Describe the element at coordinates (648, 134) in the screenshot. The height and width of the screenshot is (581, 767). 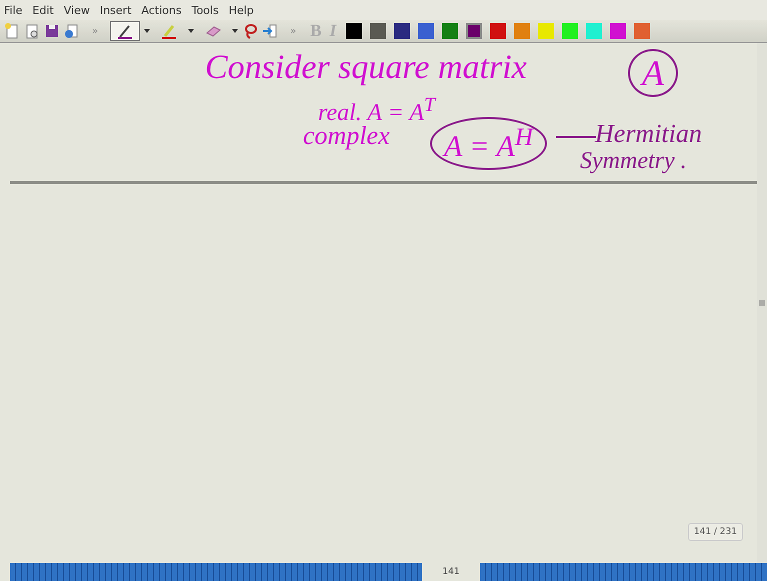
I see `handwritten-text: Hermitian` at that location.